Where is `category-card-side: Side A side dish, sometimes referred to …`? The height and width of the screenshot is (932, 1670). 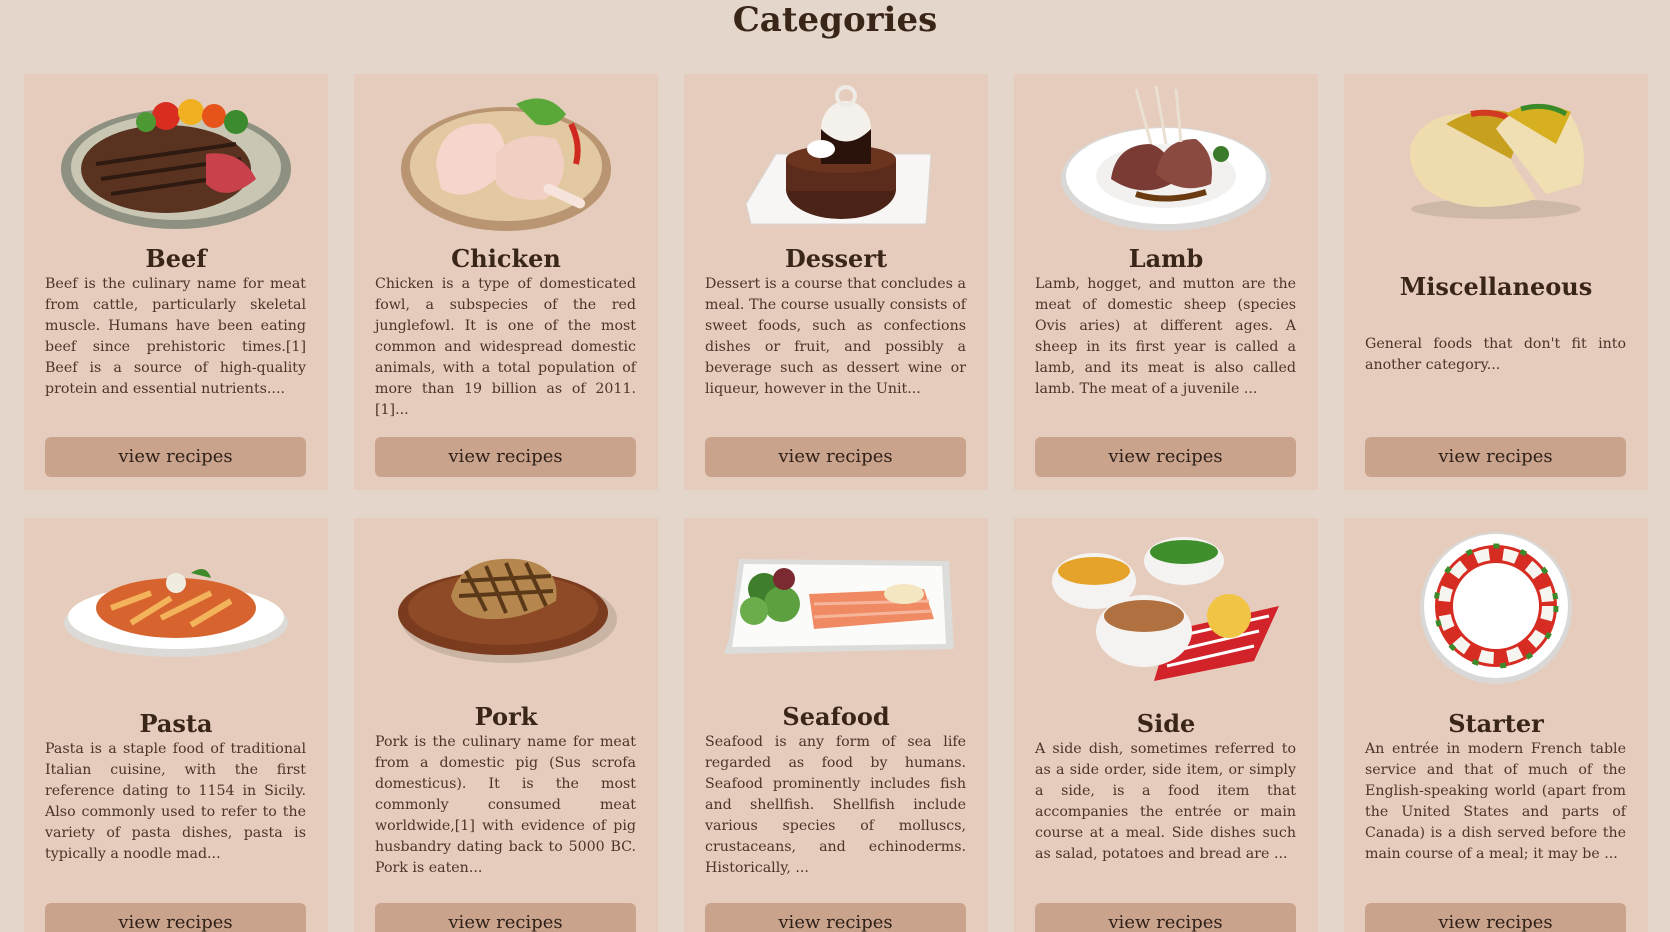 category-card-side: Side A side dish, sometimes referred to … is located at coordinates (1166, 725).